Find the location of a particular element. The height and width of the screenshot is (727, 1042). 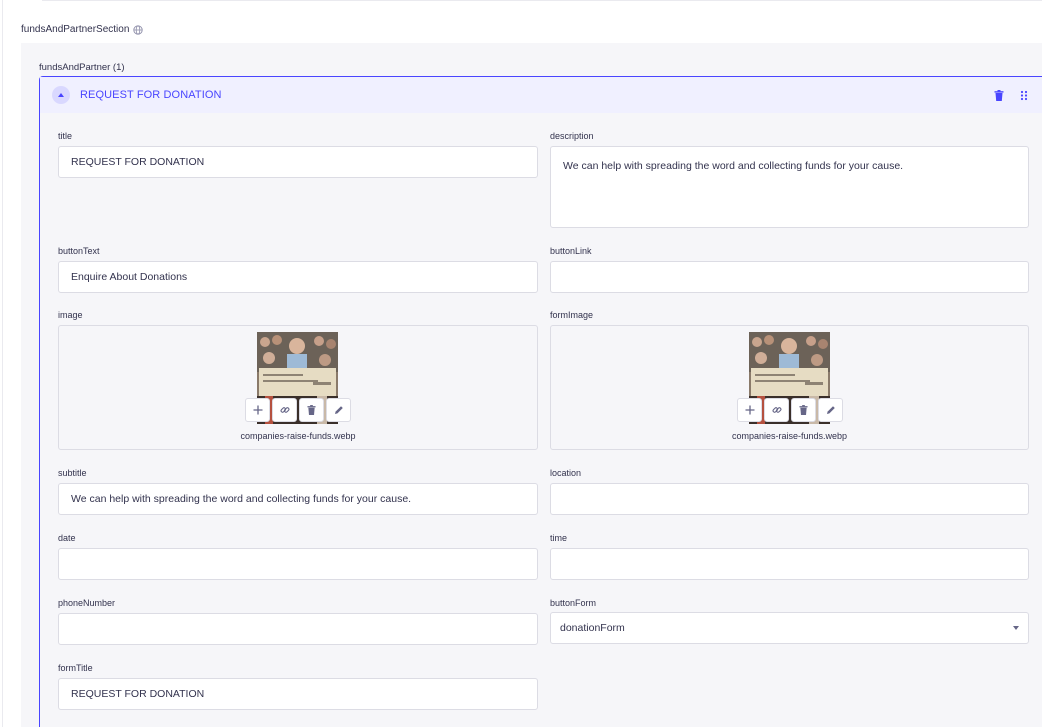

date-input is located at coordinates (298, 564).